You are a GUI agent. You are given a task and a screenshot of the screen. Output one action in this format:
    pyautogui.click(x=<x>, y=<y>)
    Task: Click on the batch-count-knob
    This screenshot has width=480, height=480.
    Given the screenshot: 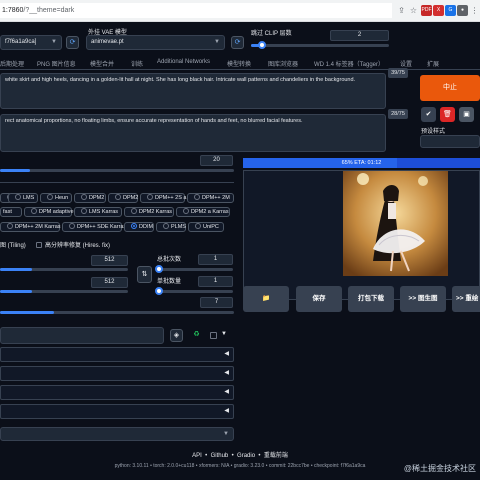 What is the action you would take?
    pyautogui.click(x=159, y=269)
    